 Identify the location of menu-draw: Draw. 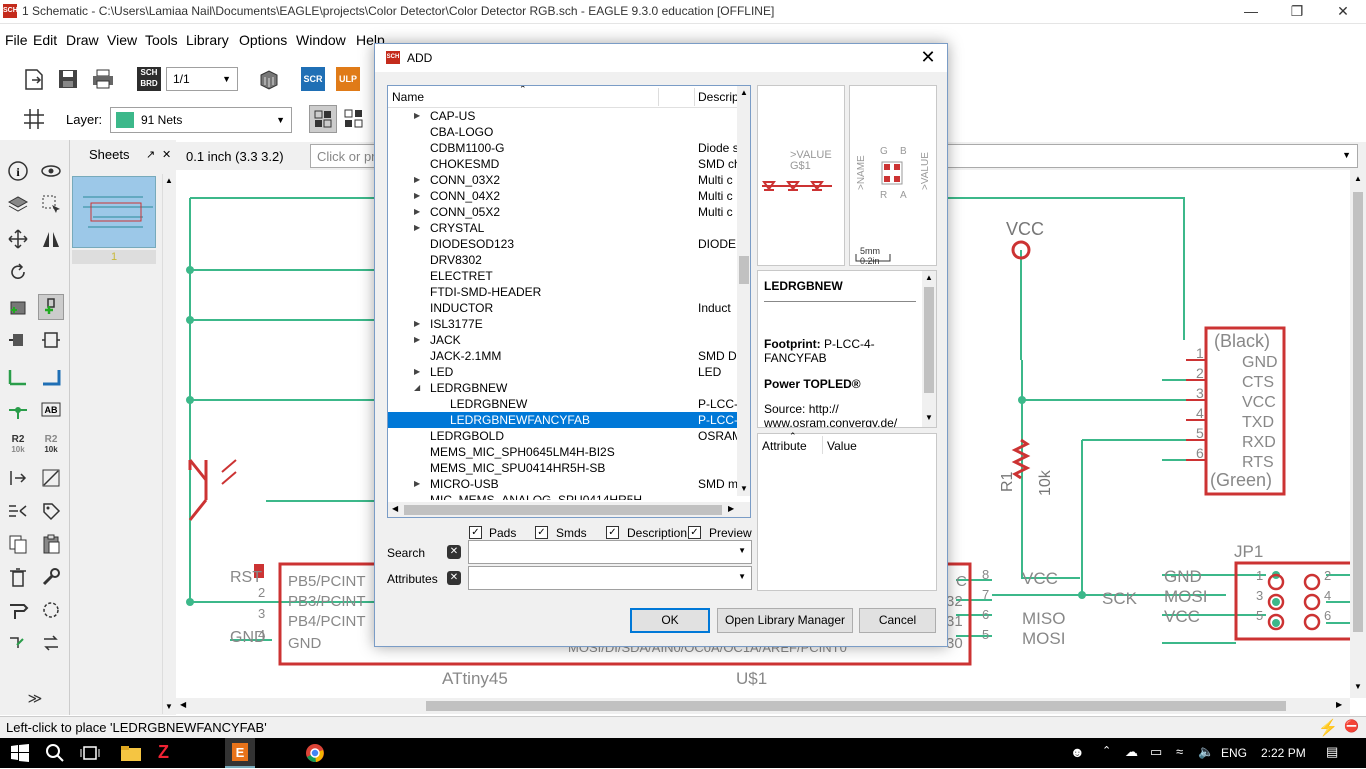
(82, 40).